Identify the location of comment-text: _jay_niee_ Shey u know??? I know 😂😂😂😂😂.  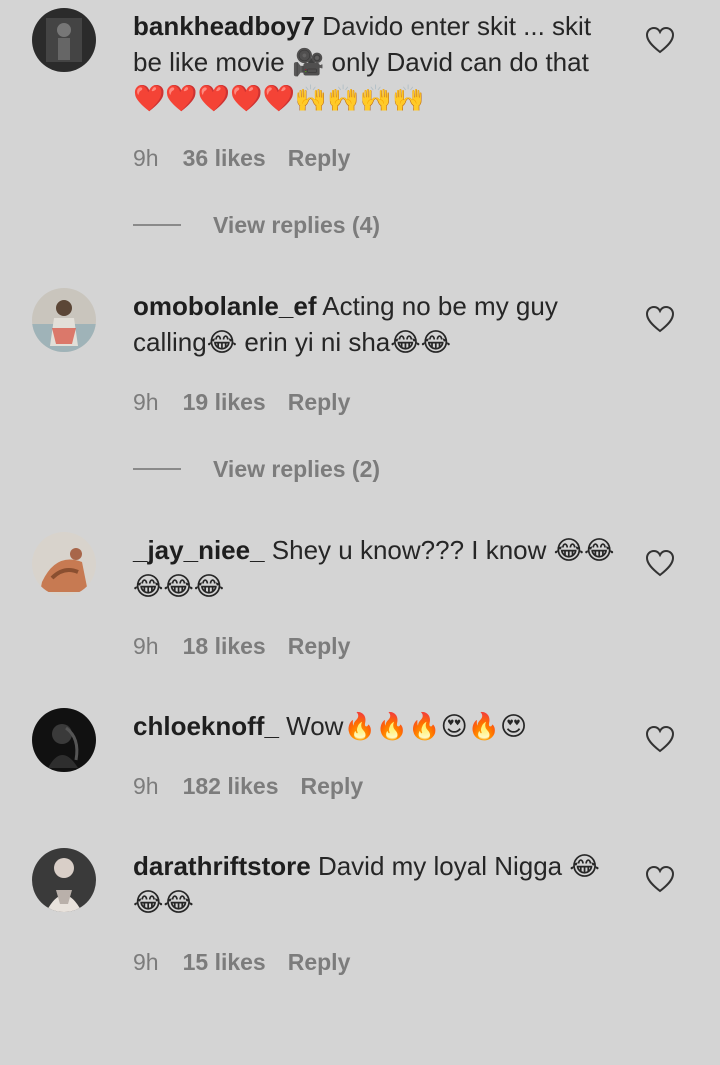
(378, 568).